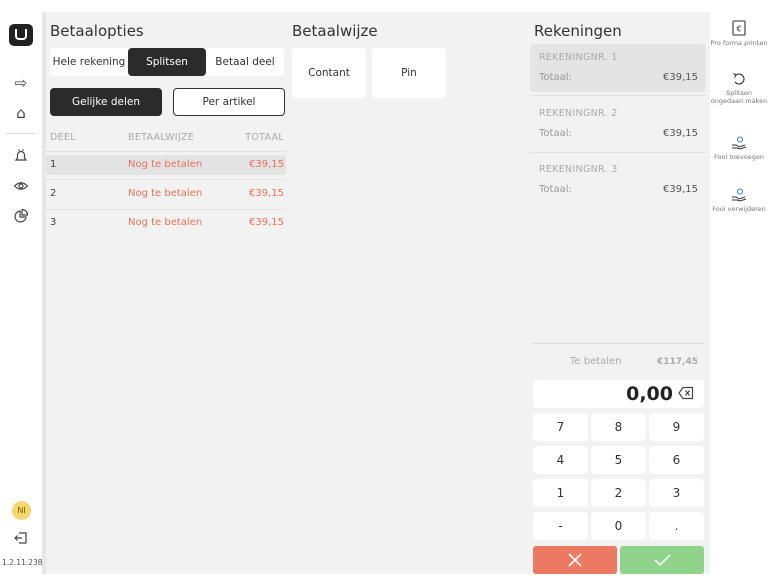 The width and height of the screenshot is (768, 586). Describe the element at coordinates (578, 31) in the screenshot. I see `rekeningen-title: Rekeningen` at that location.